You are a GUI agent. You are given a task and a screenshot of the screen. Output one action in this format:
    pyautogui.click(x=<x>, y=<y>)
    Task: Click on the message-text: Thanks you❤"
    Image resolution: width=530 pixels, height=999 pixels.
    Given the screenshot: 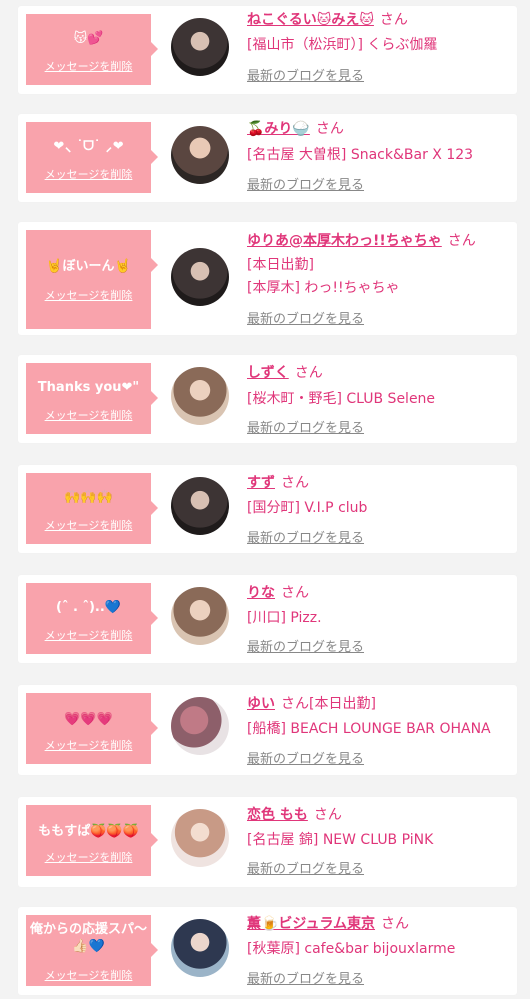 What is the action you would take?
    pyautogui.click(x=88, y=387)
    